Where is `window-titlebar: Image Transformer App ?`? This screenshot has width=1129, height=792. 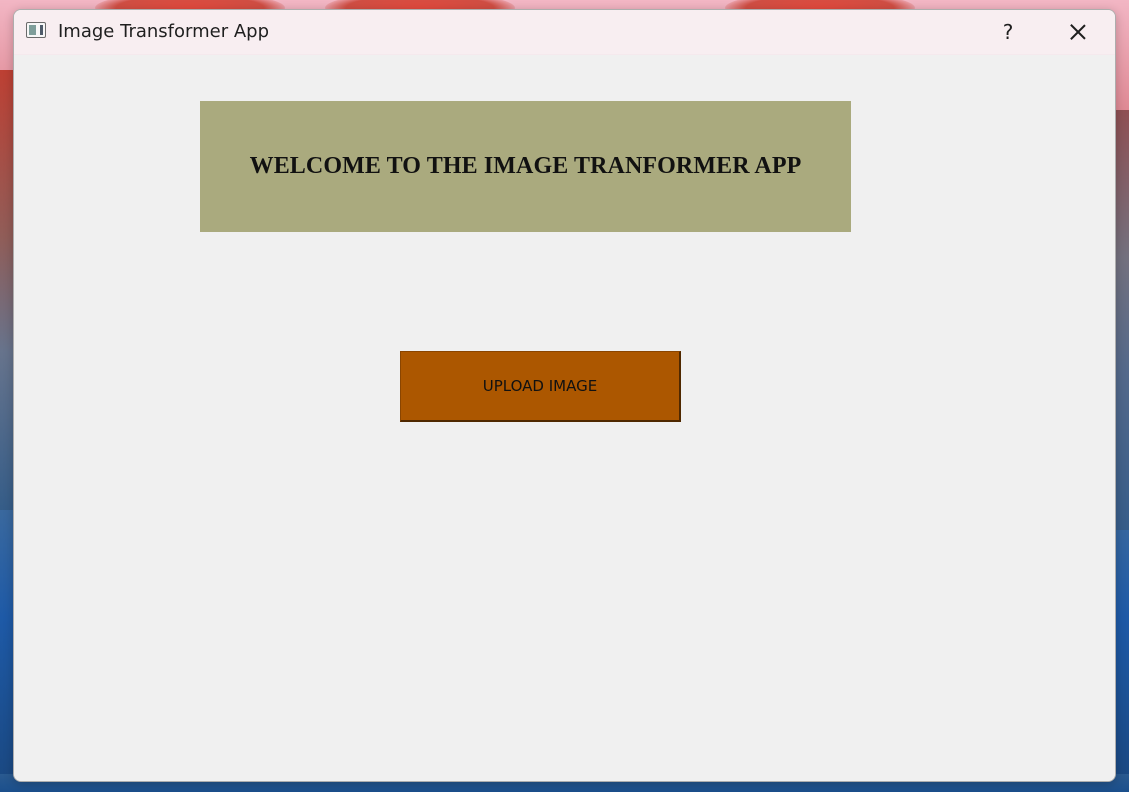 window-titlebar: Image Transformer App ? is located at coordinates (564, 32).